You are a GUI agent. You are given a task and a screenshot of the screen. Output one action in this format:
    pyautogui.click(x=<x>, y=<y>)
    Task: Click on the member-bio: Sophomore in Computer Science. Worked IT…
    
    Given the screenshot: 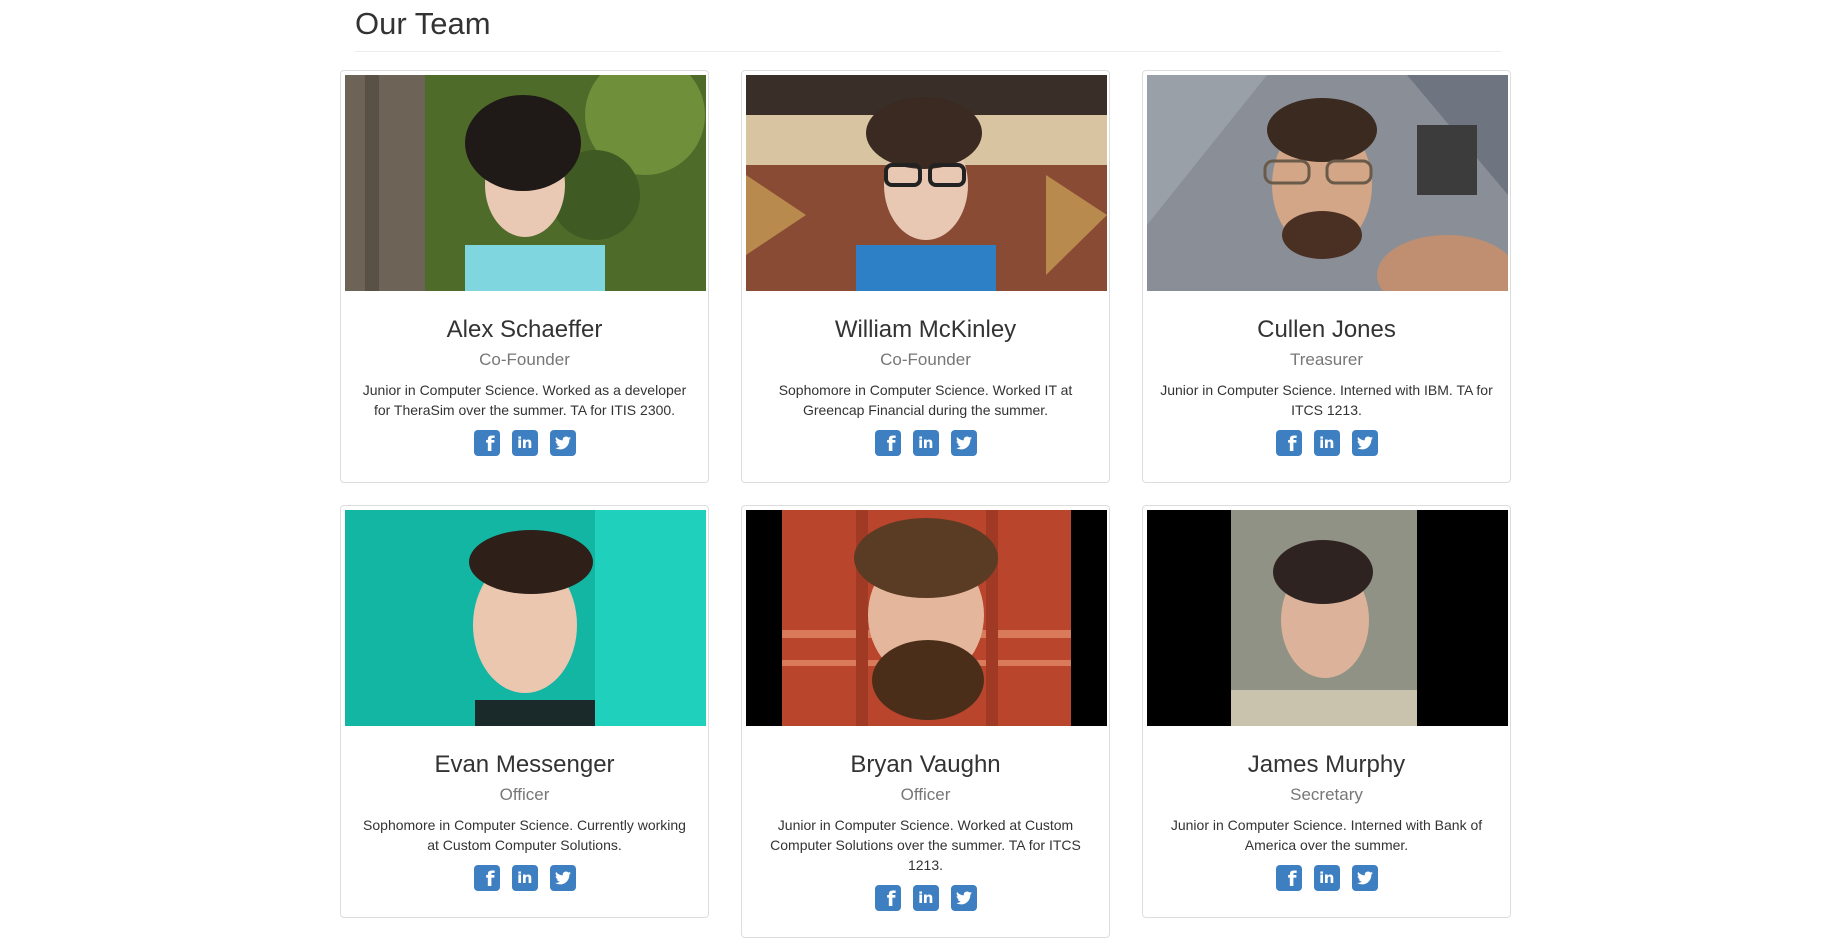 What is the action you would take?
    pyautogui.click(x=925, y=400)
    